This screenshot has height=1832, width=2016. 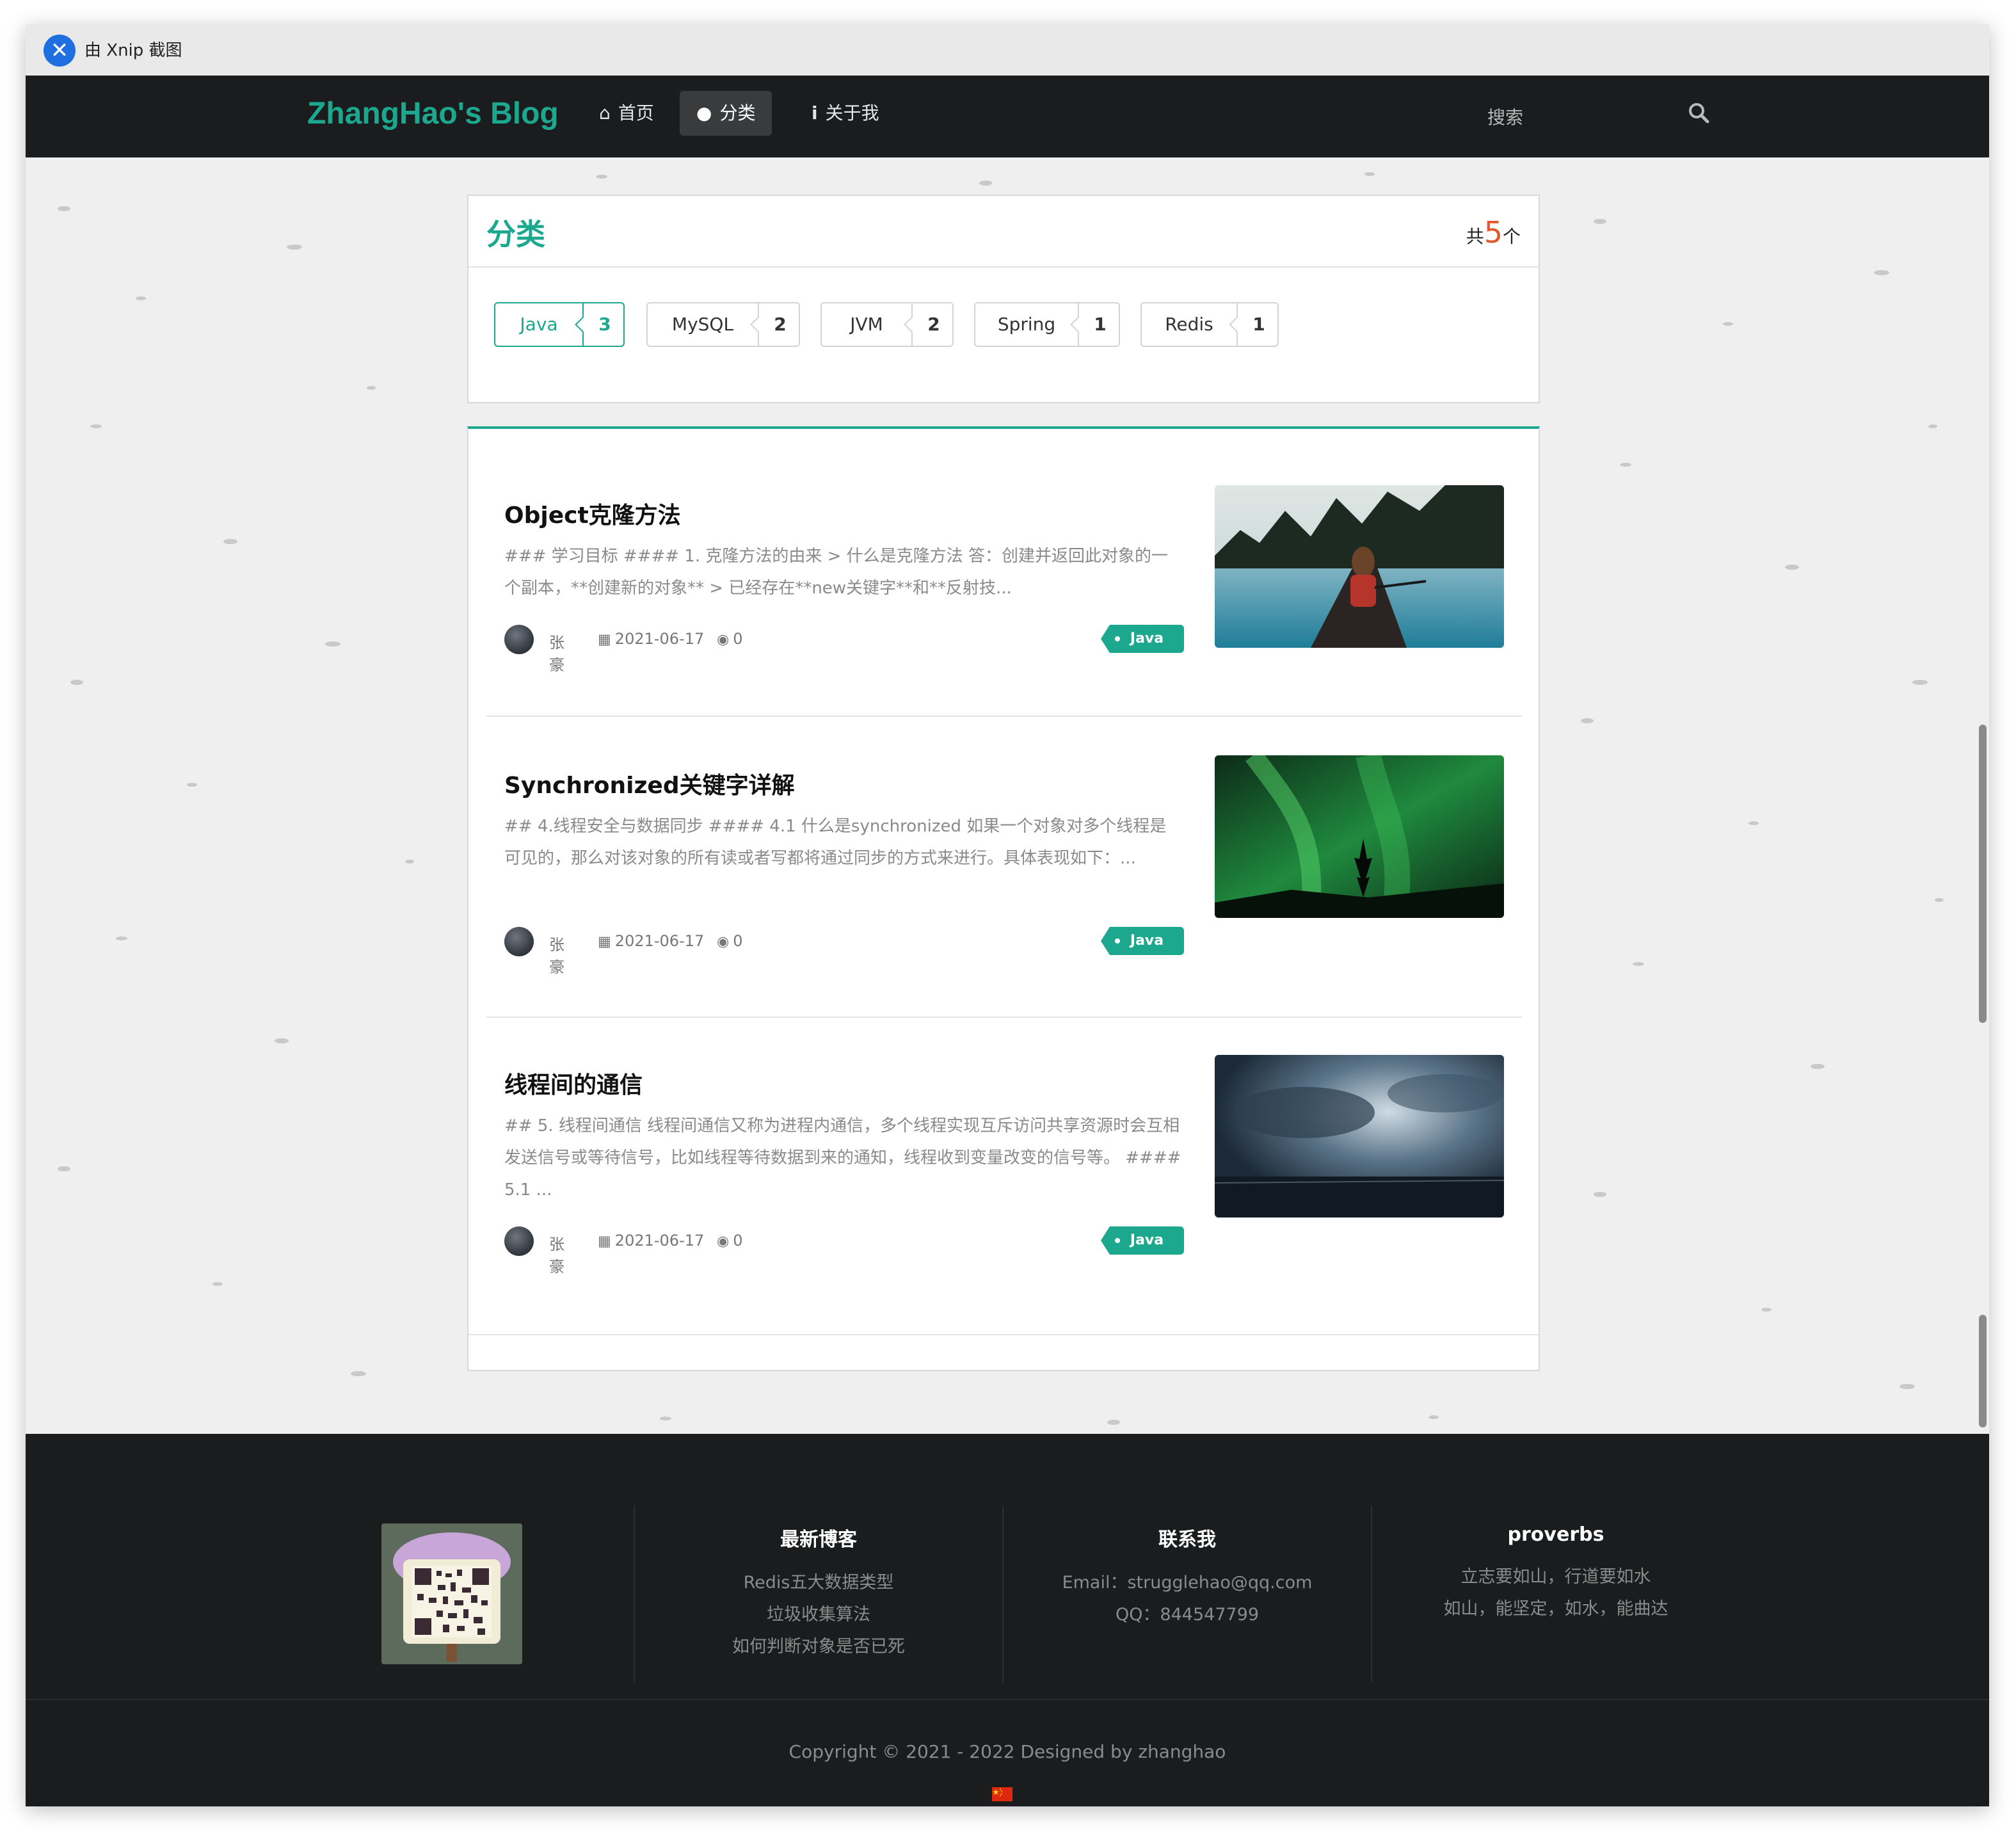 I want to click on post-title: 线程间的通信, so click(x=573, y=1083).